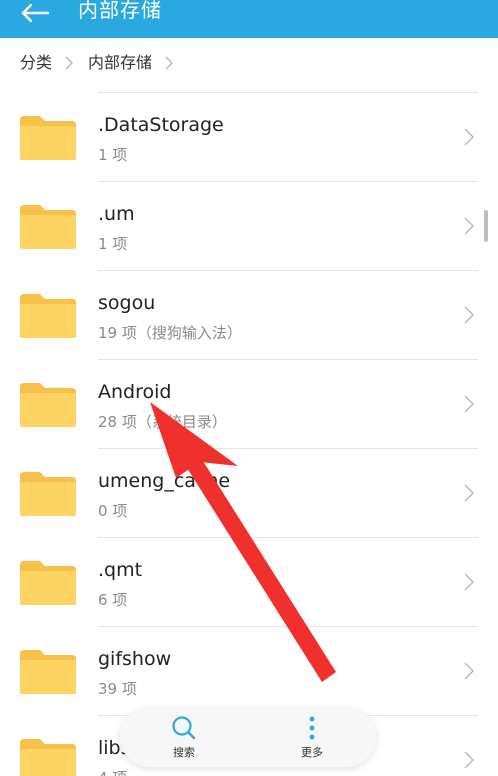 The image size is (498, 776). Describe the element at coordinates (112, 772) in the screenshot. I see `folder-item-count: 4 项` at that location.